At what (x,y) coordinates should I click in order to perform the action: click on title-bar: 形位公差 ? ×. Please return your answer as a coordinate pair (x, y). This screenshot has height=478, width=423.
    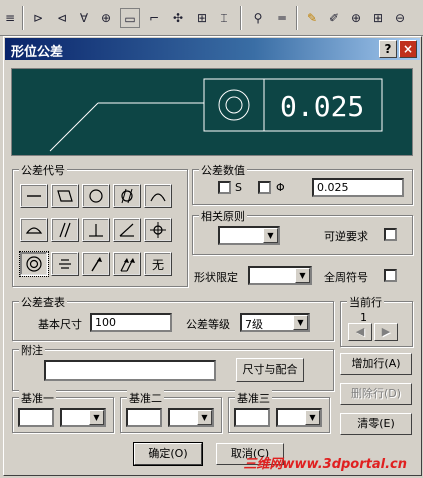
    Looking at the image, I should click on (212, 49).